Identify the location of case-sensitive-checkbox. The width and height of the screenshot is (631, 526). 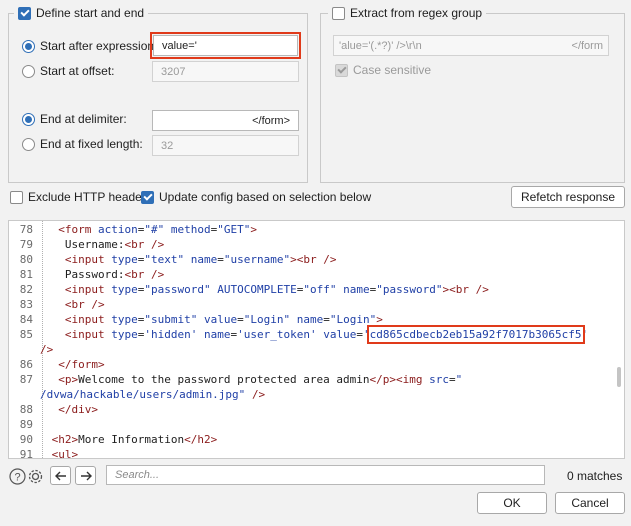
(341, 70).